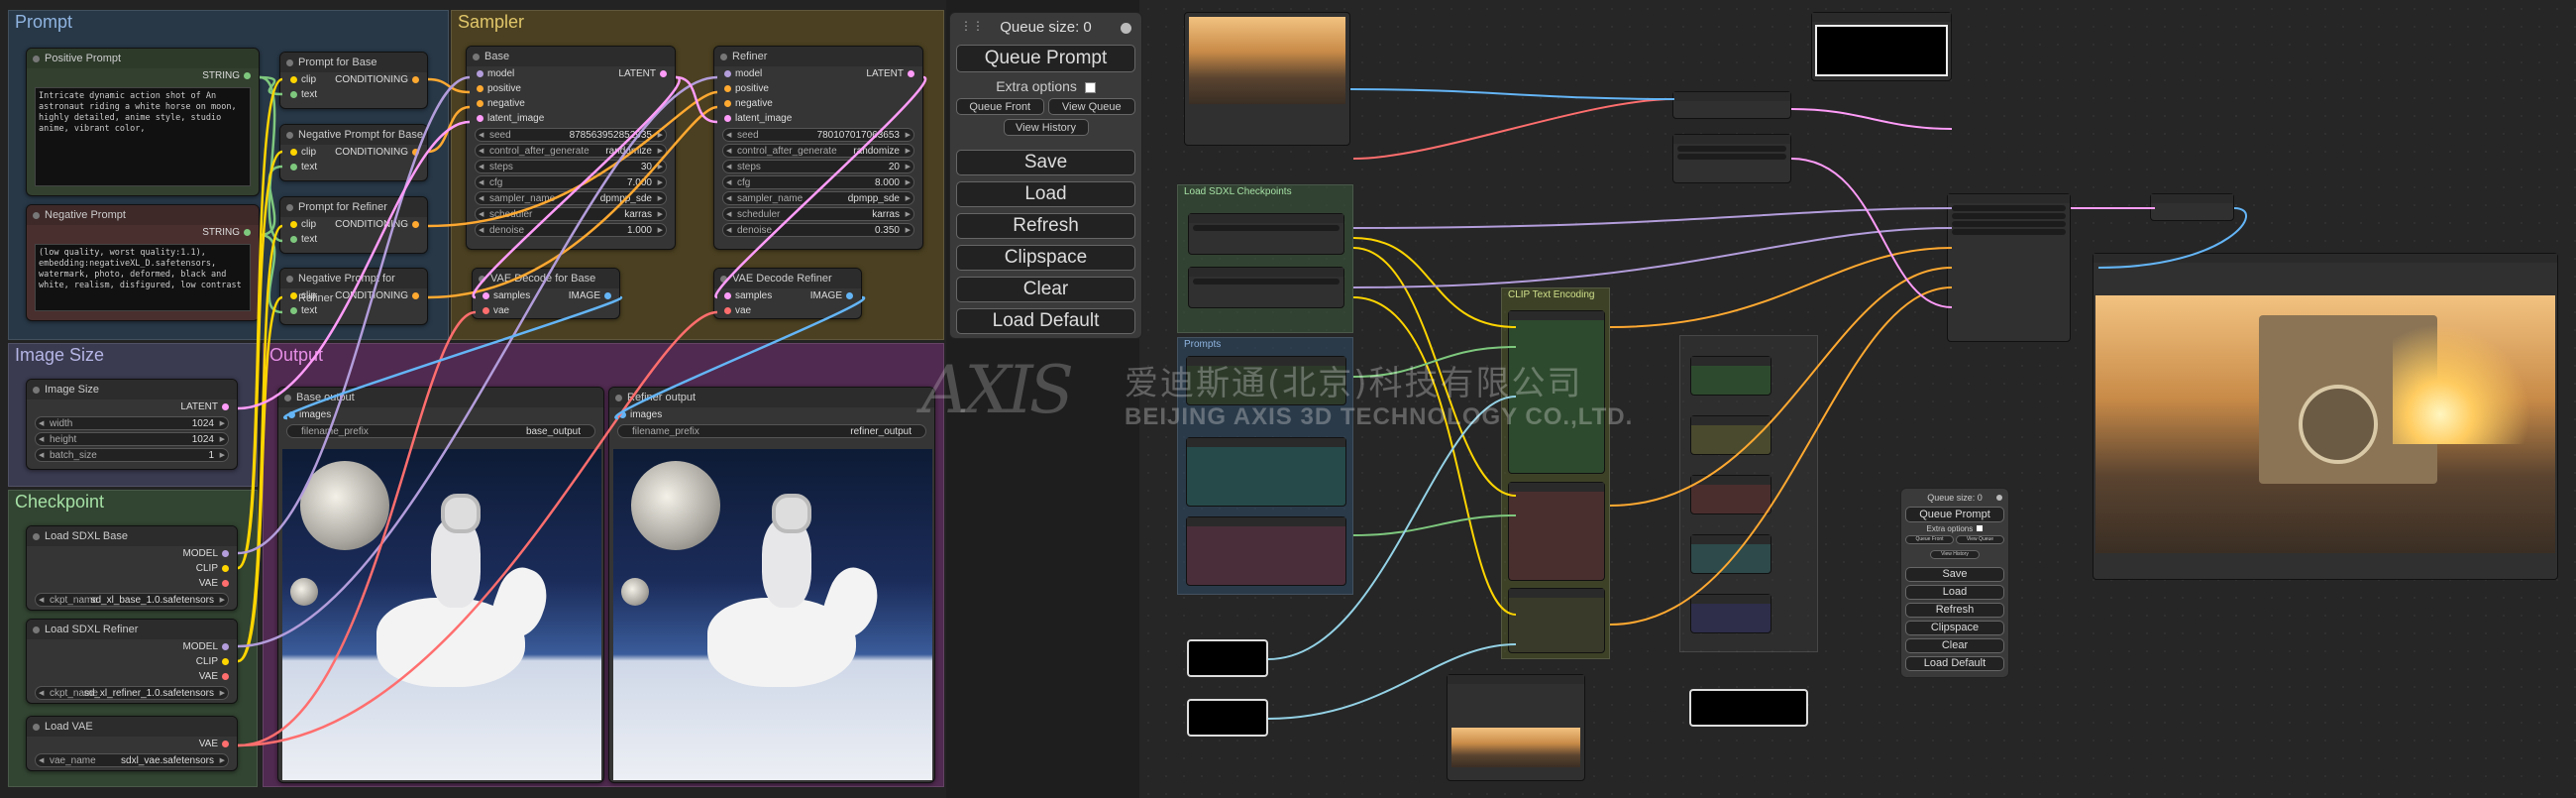 The image size is (2576, 798). I want to click on mini-negative-prompt, so click(1266, 551).